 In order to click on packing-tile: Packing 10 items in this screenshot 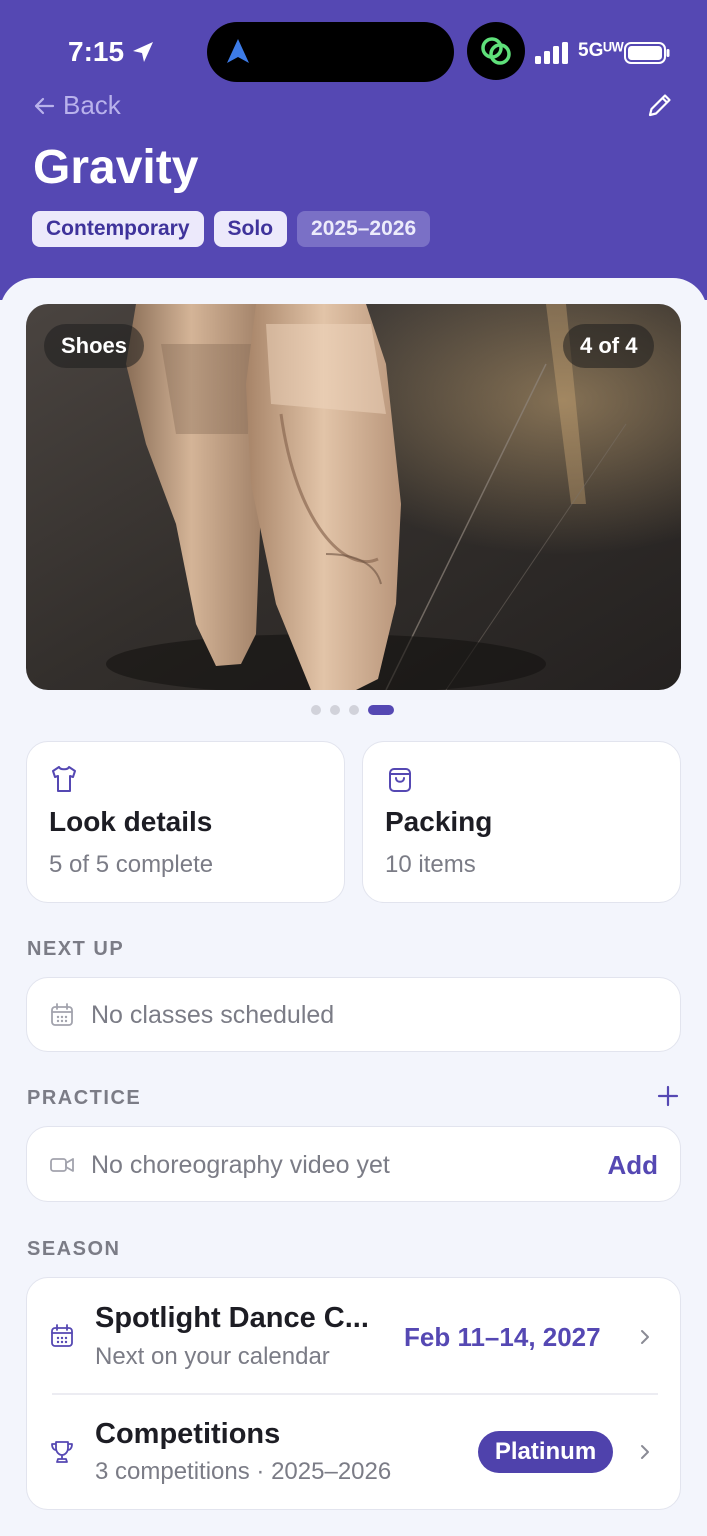, I will do `click(521, 822)`.